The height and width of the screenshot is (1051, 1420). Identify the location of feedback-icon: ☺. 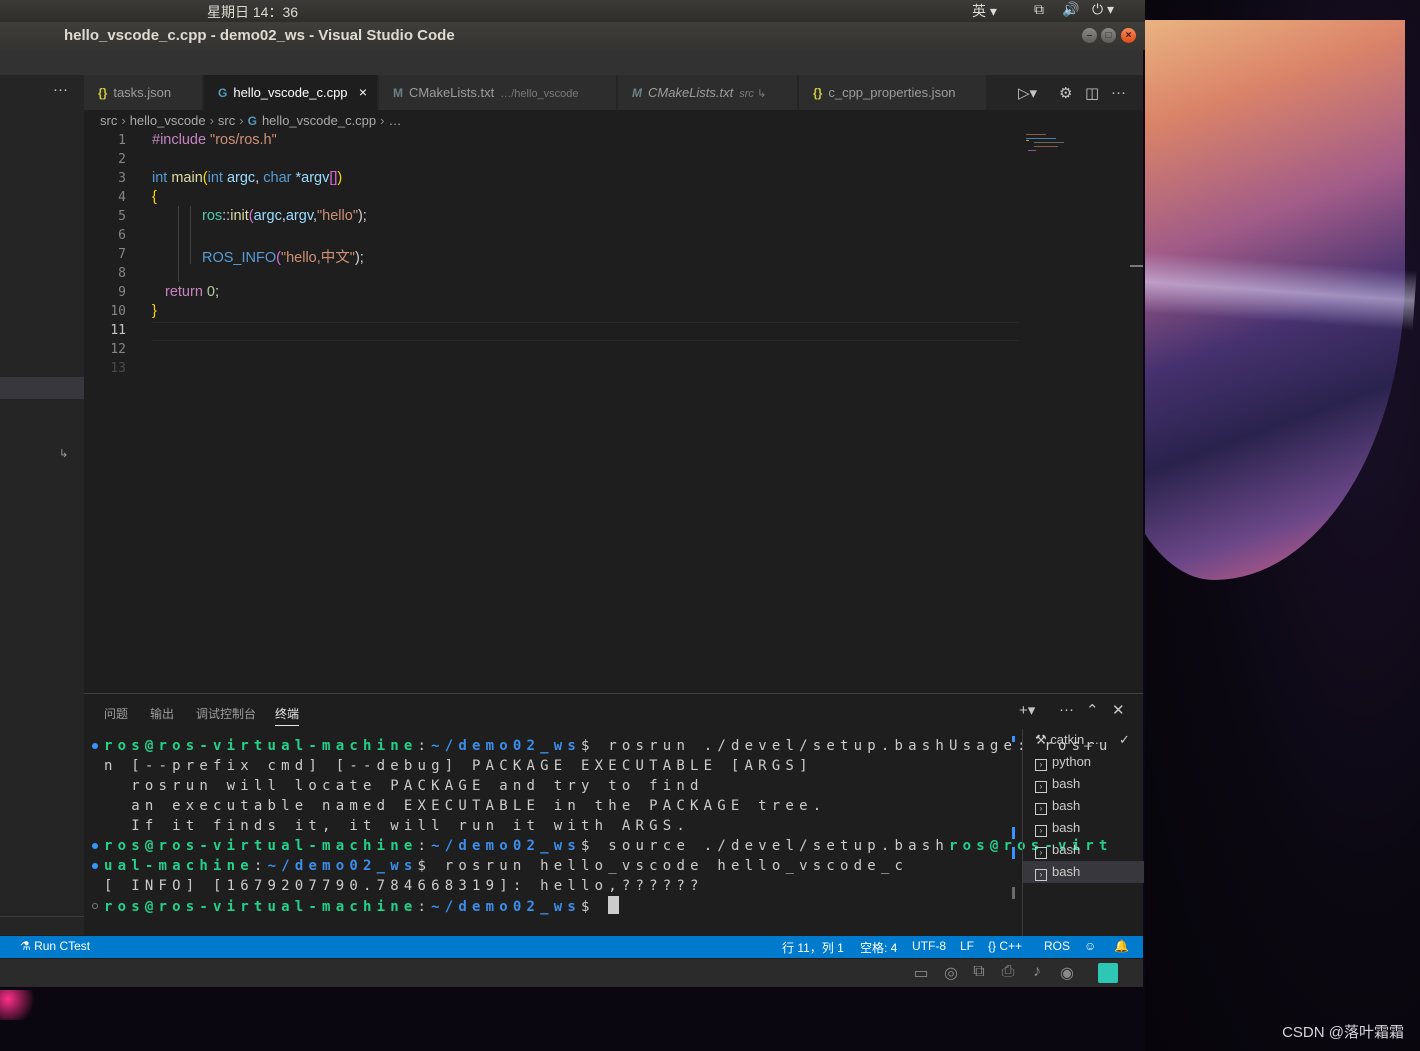
(1090, 946).